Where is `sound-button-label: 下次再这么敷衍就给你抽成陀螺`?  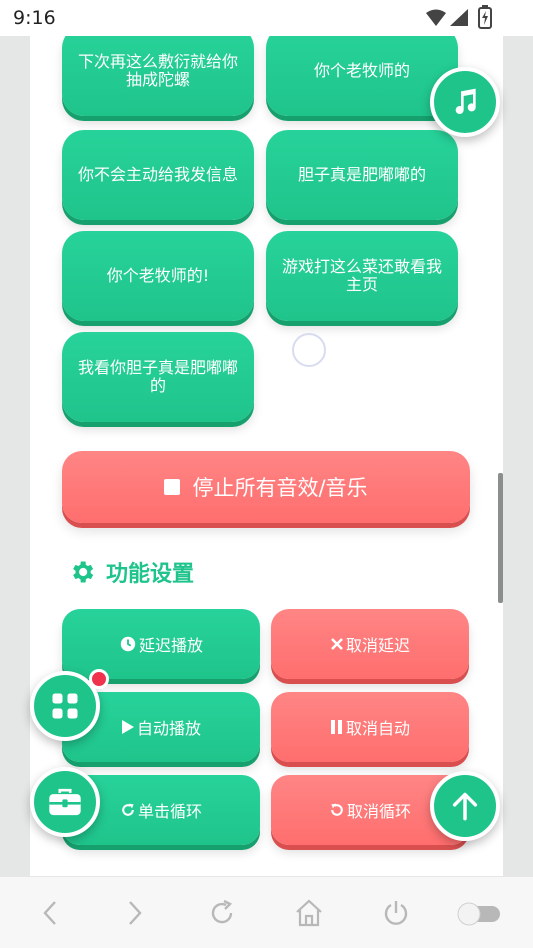
sound-button-label: 下次再这么敷衍就给你抽成陀螺 is located at coordinates (157, 70).